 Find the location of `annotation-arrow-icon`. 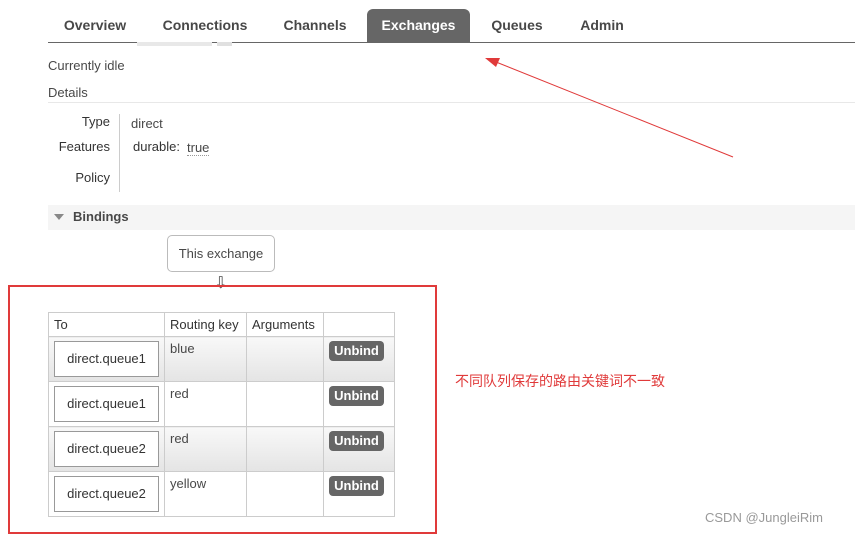

annotation-arrow-icon is located at coordinates (609, 108).